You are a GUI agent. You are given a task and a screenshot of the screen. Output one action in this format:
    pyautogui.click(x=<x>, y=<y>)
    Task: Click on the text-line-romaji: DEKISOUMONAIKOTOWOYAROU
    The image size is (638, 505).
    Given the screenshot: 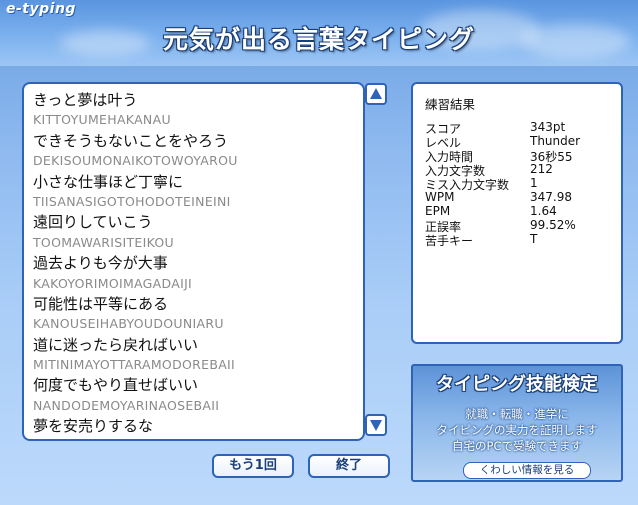 What is the action you would take?
    pyautogui.click(x=135, y=161)
    